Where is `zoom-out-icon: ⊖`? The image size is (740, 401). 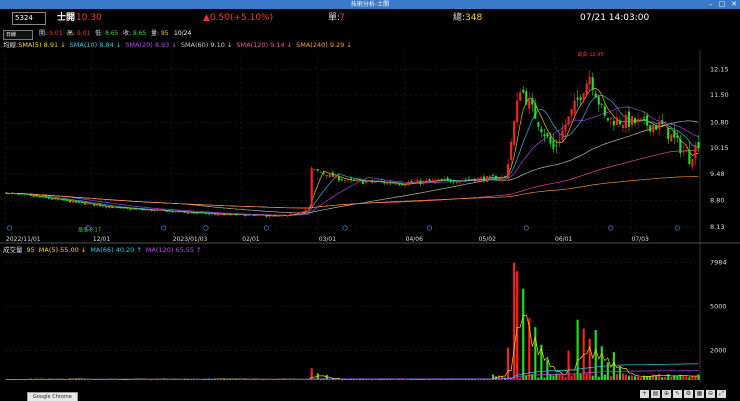 zoom-out-icon: ⊖ is located at coordinates (710, 394).